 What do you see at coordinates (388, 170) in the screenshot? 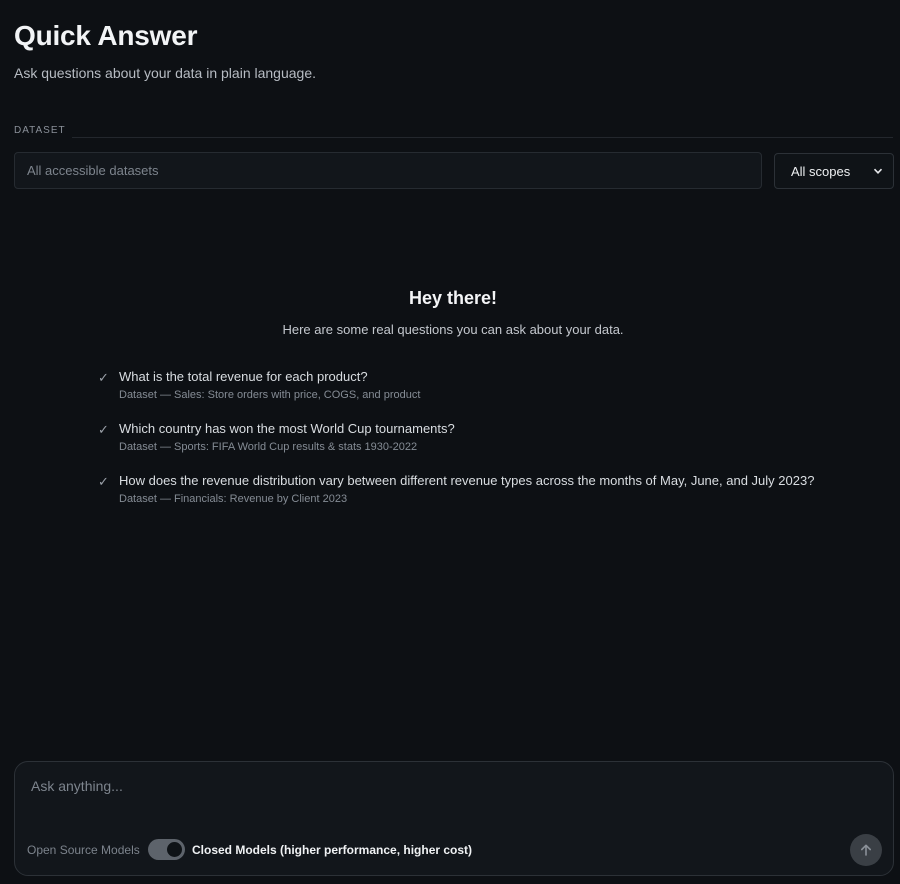
I see `dataset-search-input: All accessible datasets` at bounding box center [388, 170].